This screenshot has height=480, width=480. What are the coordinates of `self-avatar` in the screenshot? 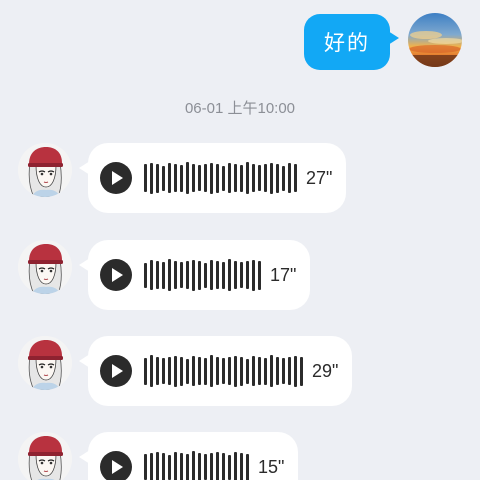 It's located at (435, 40).